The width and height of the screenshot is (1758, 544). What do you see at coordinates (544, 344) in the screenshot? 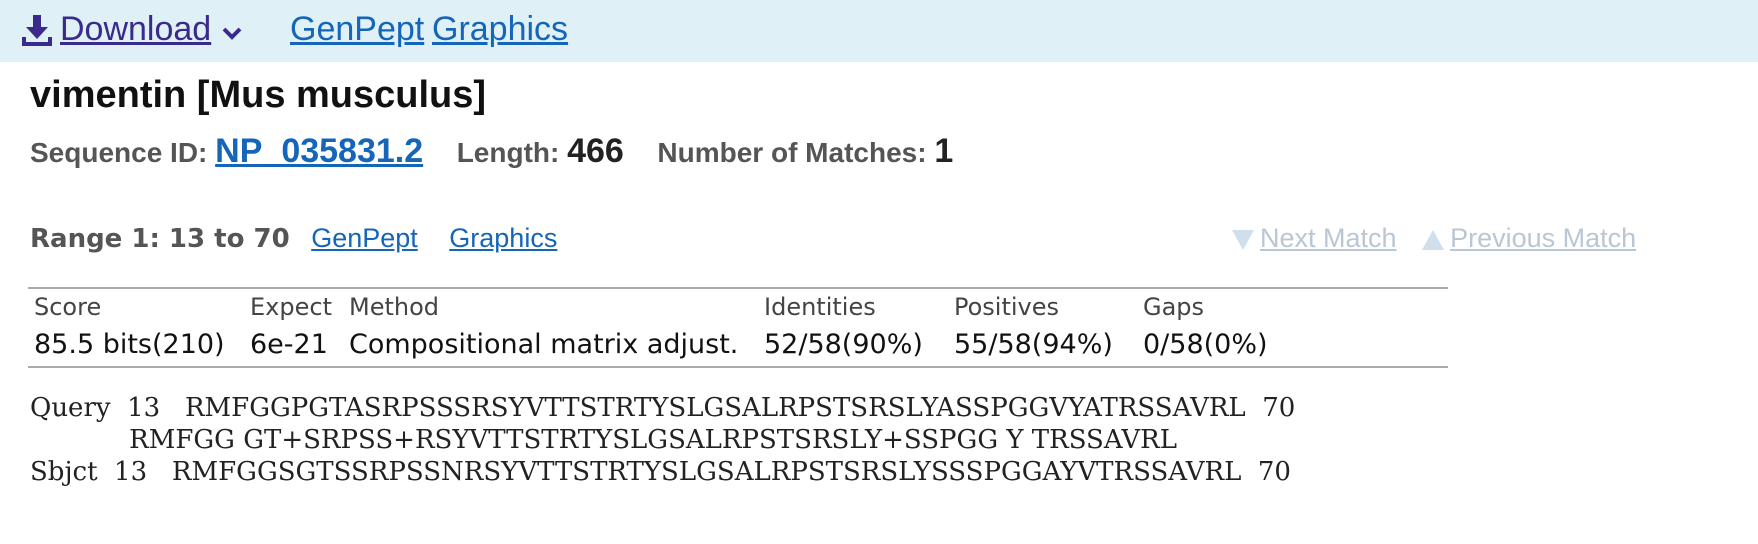
I see `method-value: Compositional matrix adjust.` at bounding box center [544, 344].